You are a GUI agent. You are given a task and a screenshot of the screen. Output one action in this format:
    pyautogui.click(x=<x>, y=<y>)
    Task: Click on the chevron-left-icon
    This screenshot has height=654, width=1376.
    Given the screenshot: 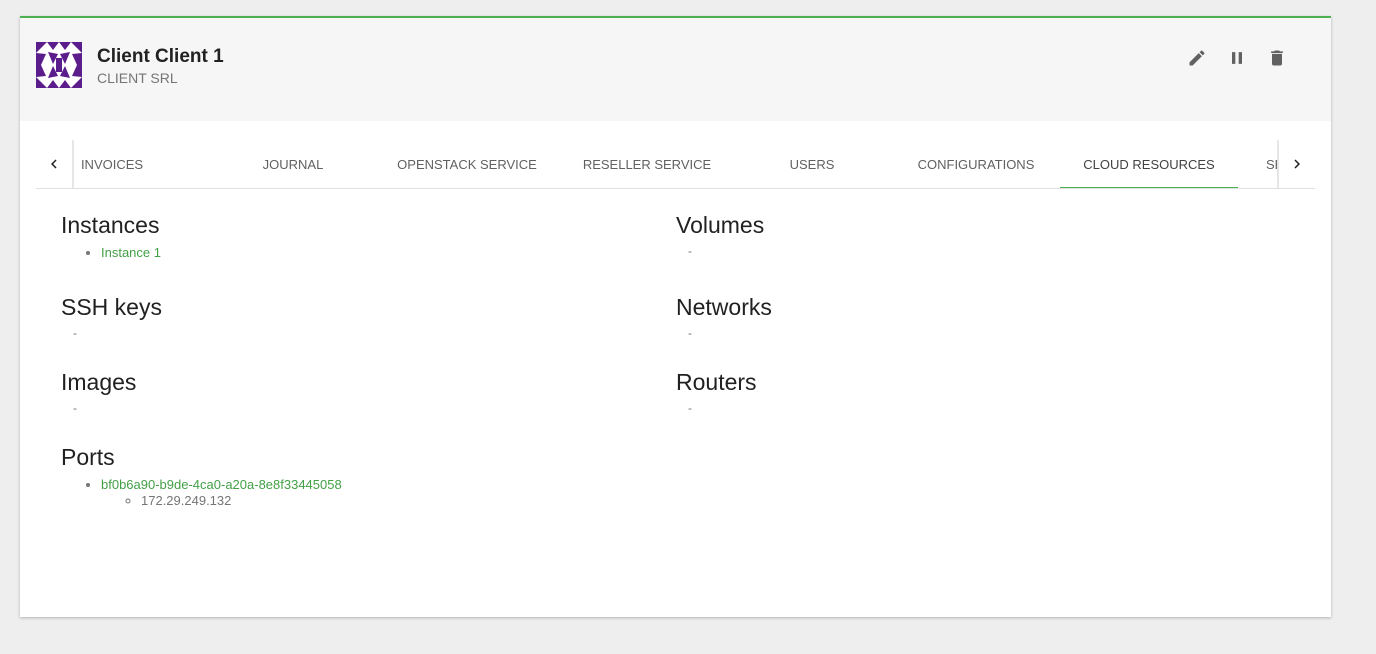 What is the action you would take?
    pyautogui.click(x=54, y=164)
    